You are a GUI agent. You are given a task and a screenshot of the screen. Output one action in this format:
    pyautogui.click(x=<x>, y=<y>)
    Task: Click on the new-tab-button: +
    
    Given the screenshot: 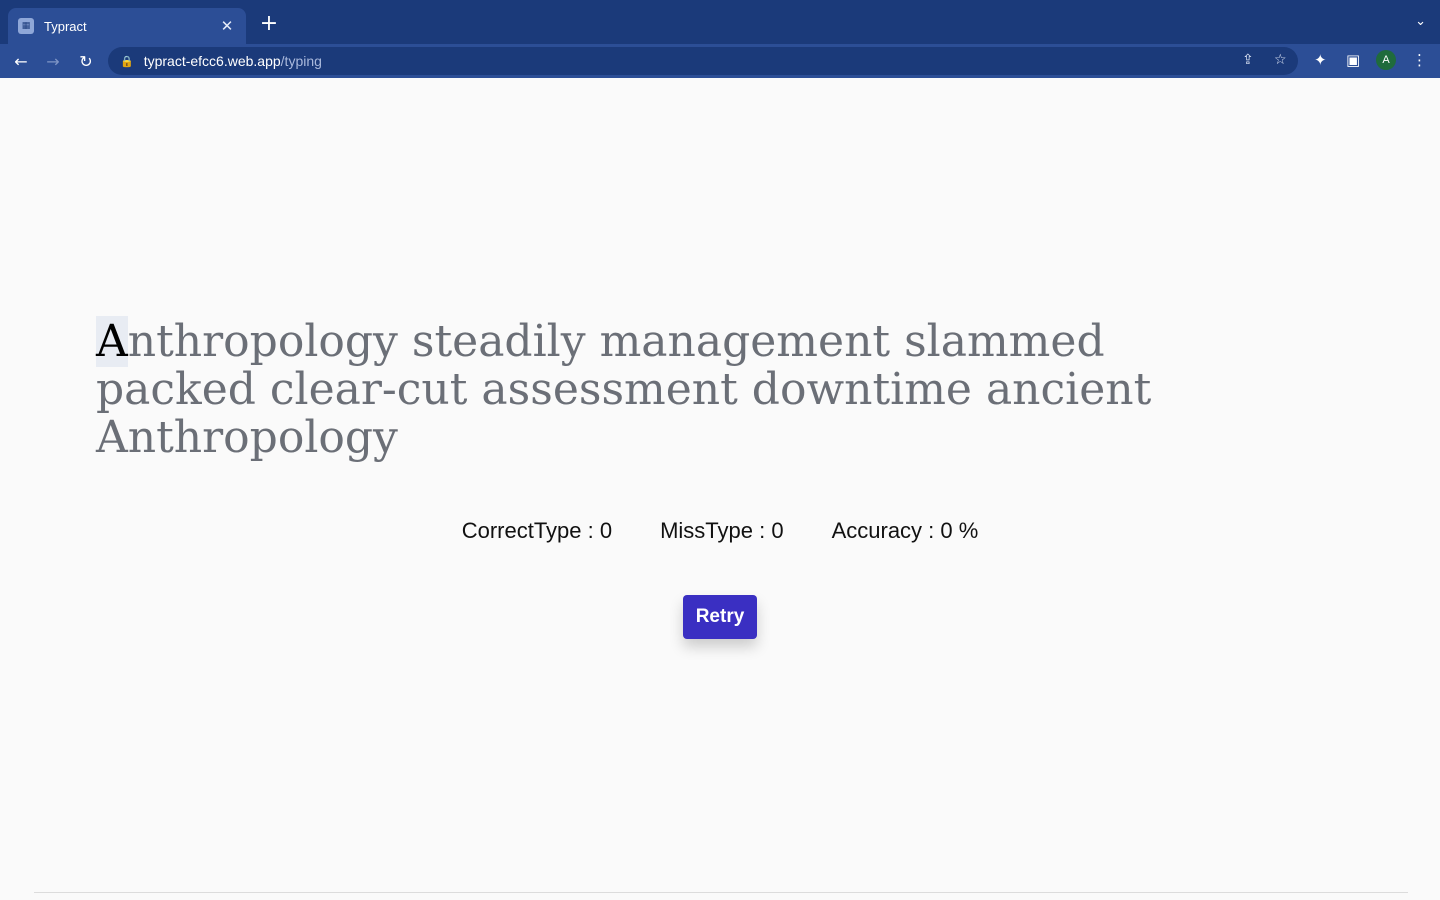 What is the action you would take?
    pyautogui.click(x=269, y=24)
    